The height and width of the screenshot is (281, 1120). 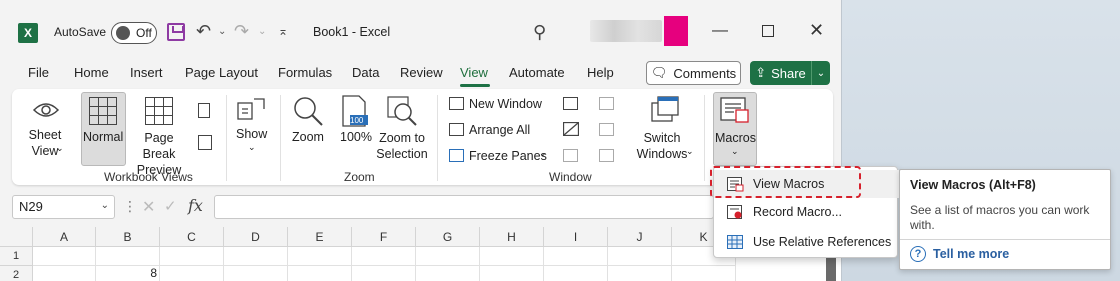 I want to click on account-name-blurred, so click(x=626, y=31).